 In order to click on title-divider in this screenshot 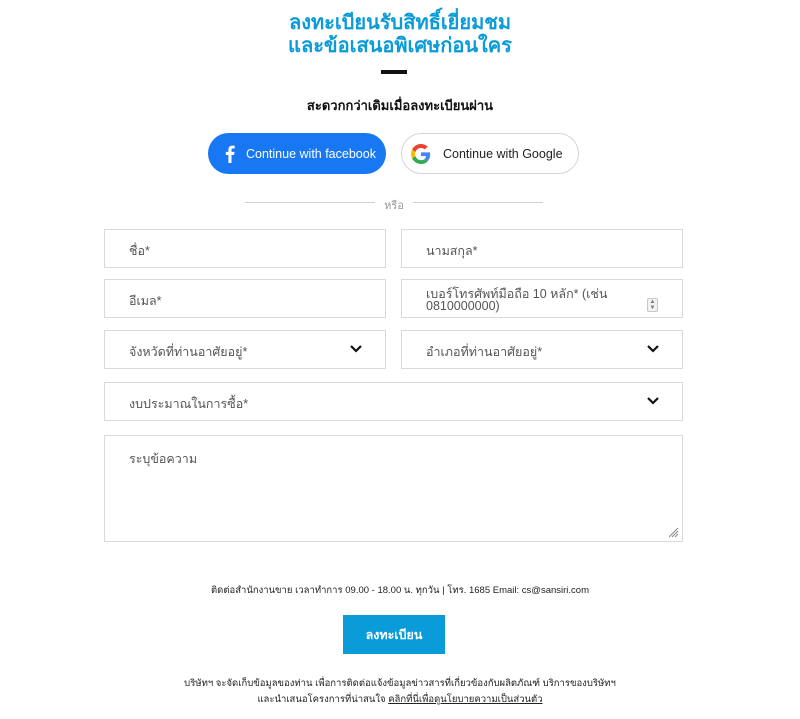, I will do `click(394, 72)`.